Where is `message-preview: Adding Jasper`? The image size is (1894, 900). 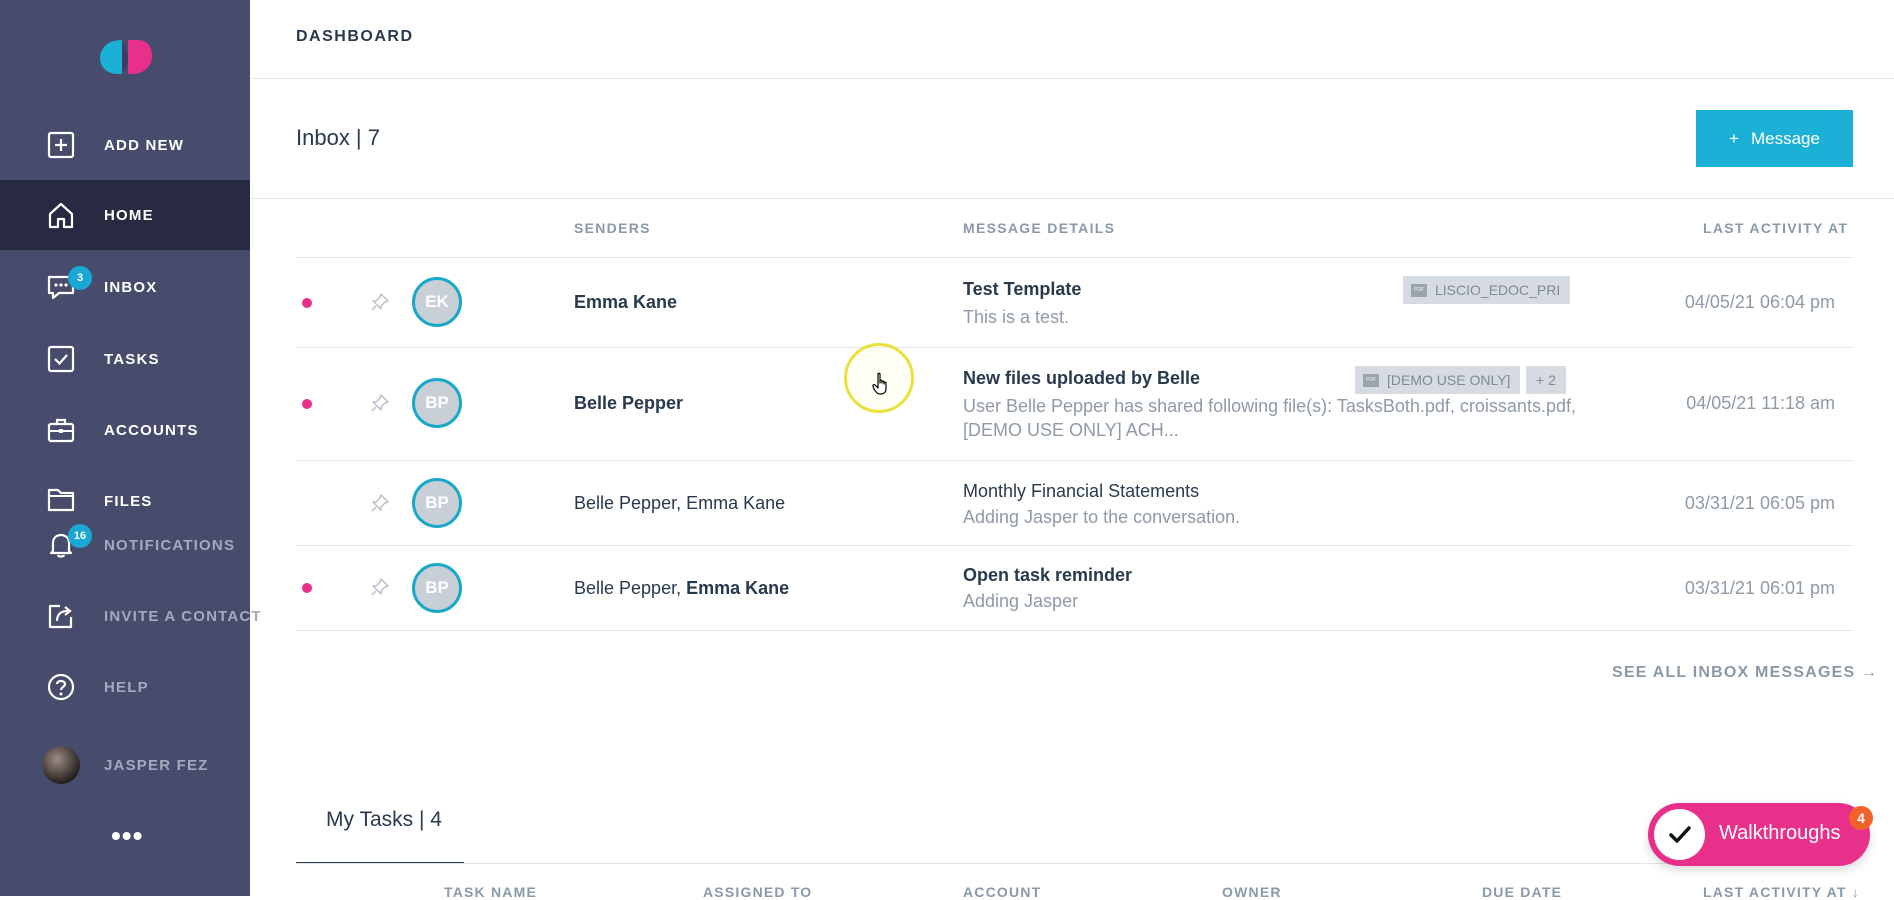 message-preview: Adding Jasper is located at coordinates (1021, 601).